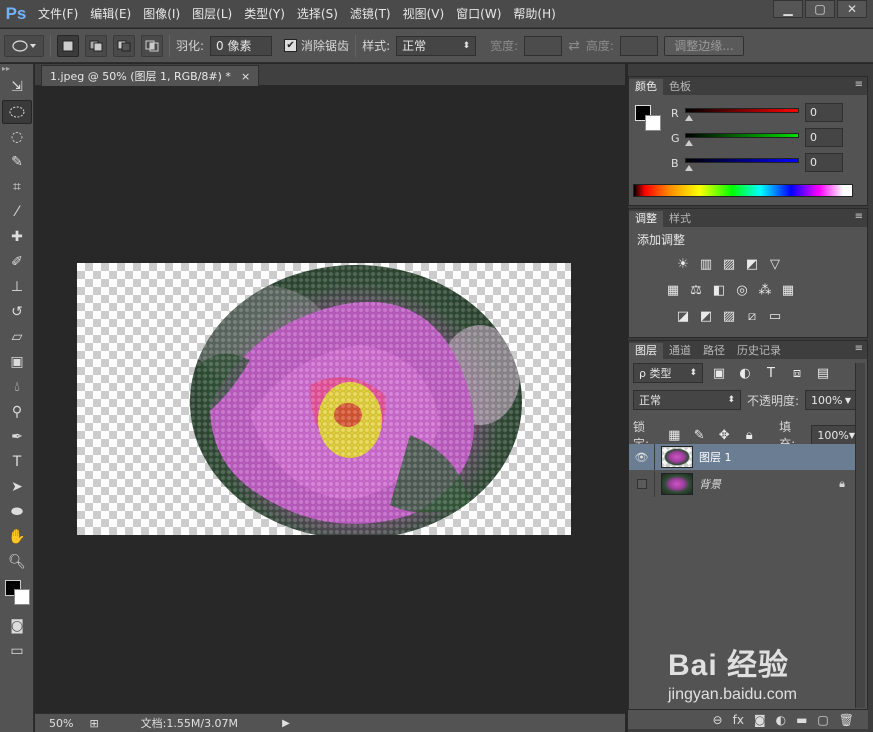  What do you see at coordinates (683, 264) in the screenshot?
I see `brightness-icon: ☀` at bounding box center [683, 264].